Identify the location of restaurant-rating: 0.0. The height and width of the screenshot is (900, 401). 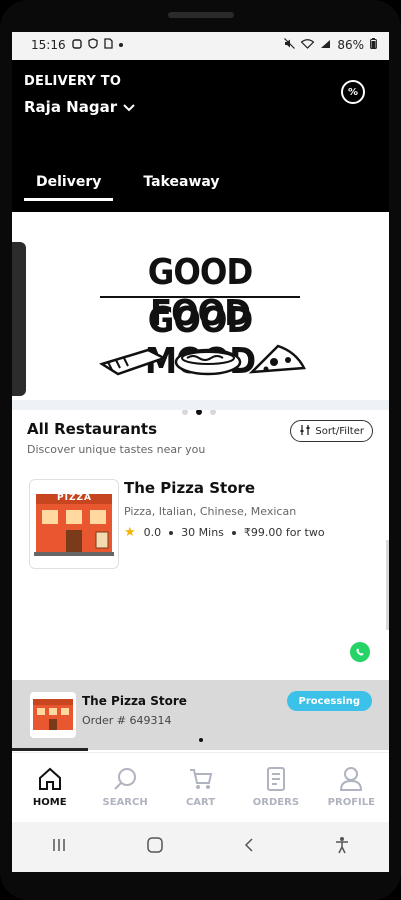
(152, 532).